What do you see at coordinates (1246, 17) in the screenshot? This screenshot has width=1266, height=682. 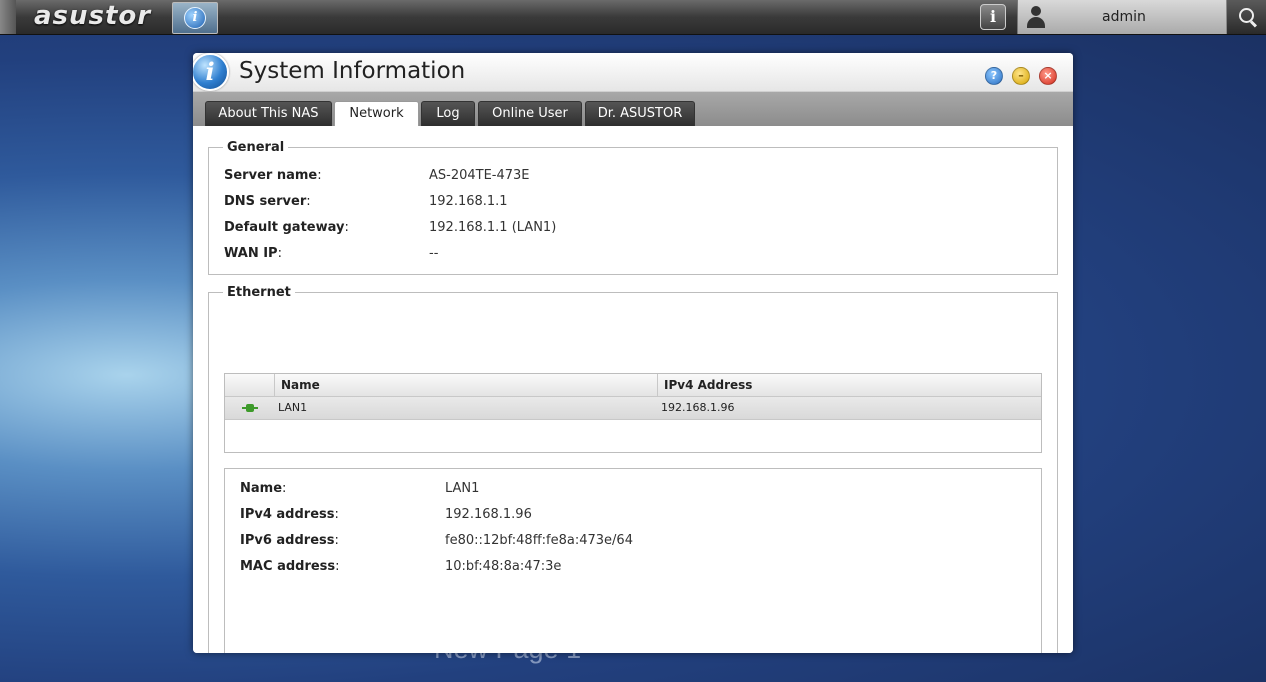 I see `search-button` at bounding box center [1246, 17].